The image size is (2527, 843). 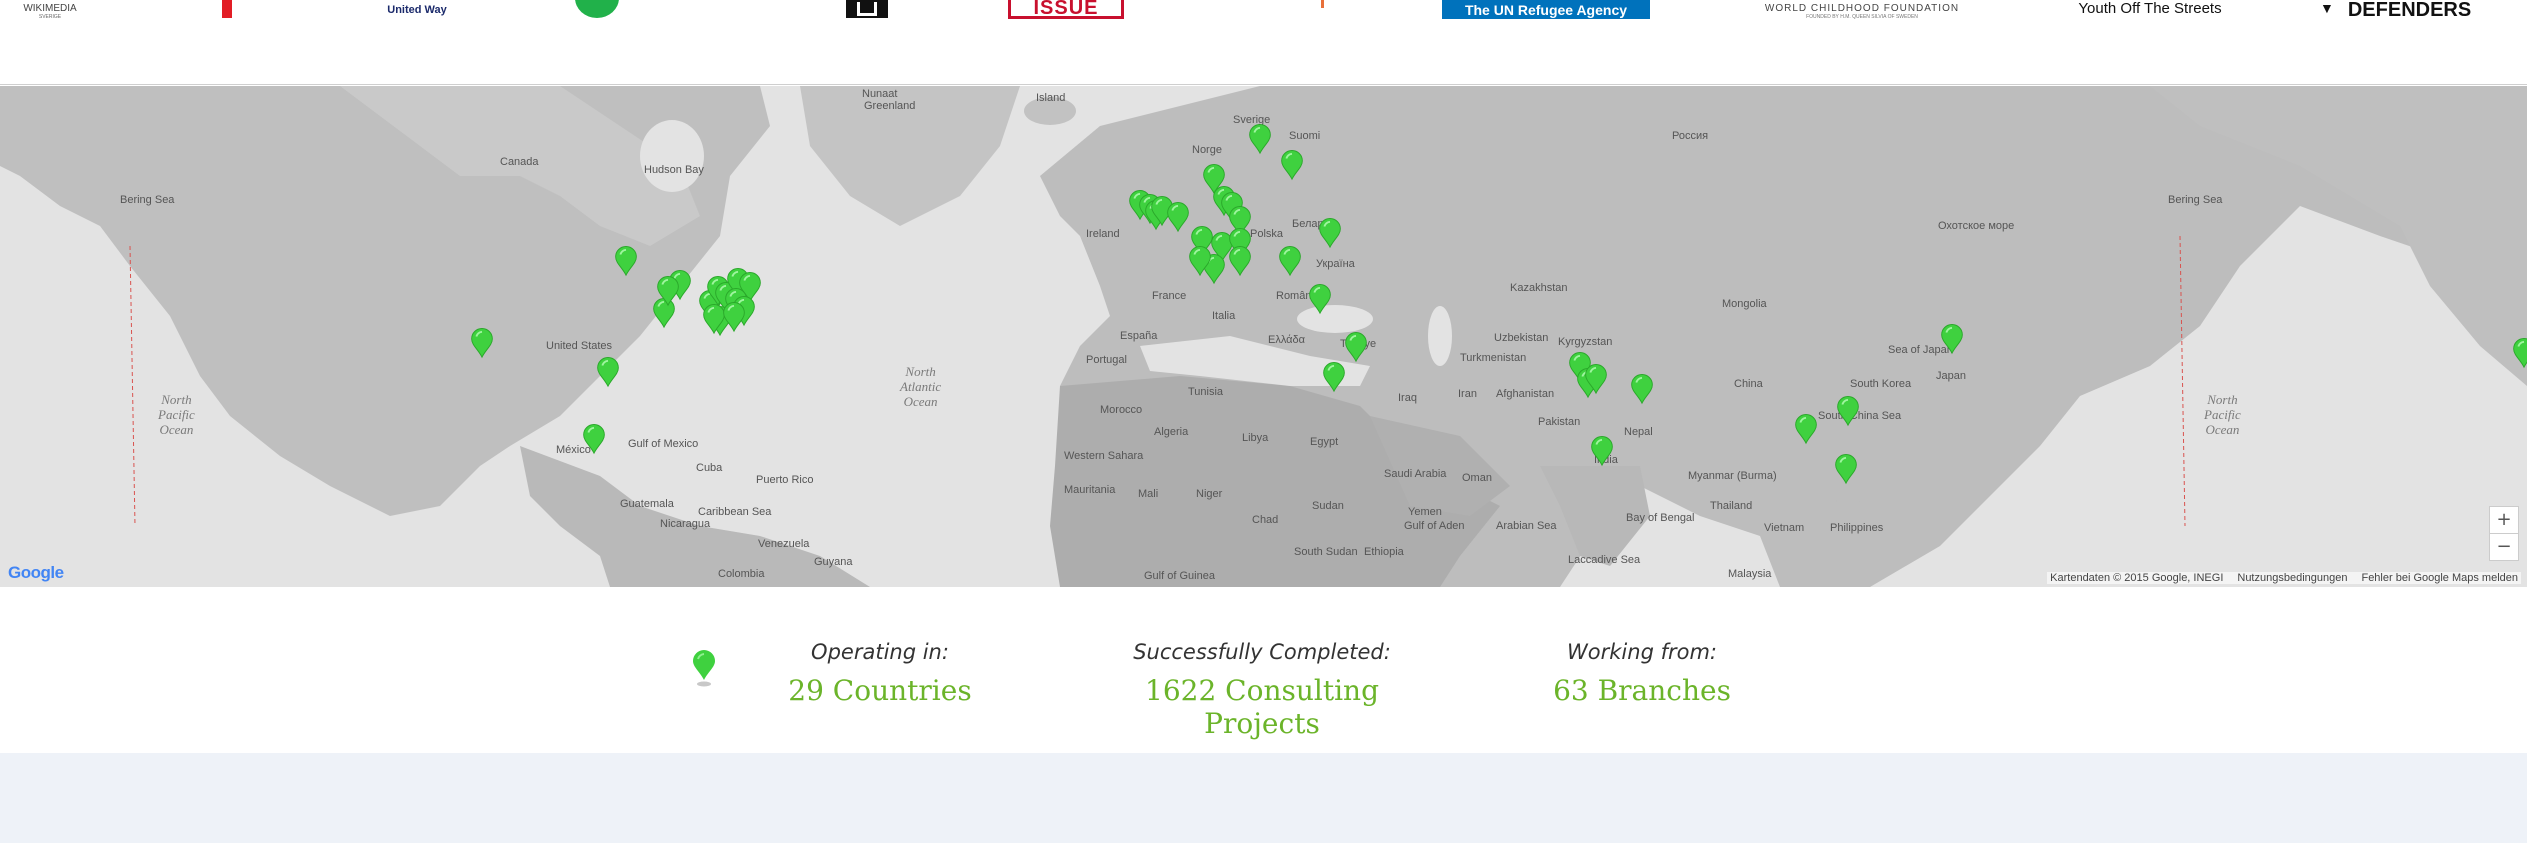 What do you see at coordinates (2222, 414) in the screenshot?
I see `ocean-north-pacific-right: North Pacific Ocean` at bounding box center [2222, 414].